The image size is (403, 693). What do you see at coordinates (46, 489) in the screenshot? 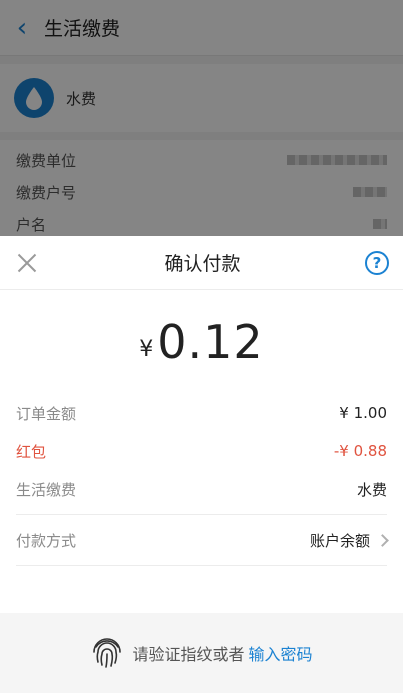
I see `detail-label: 生活缴费` at bounding box center [46, 489].